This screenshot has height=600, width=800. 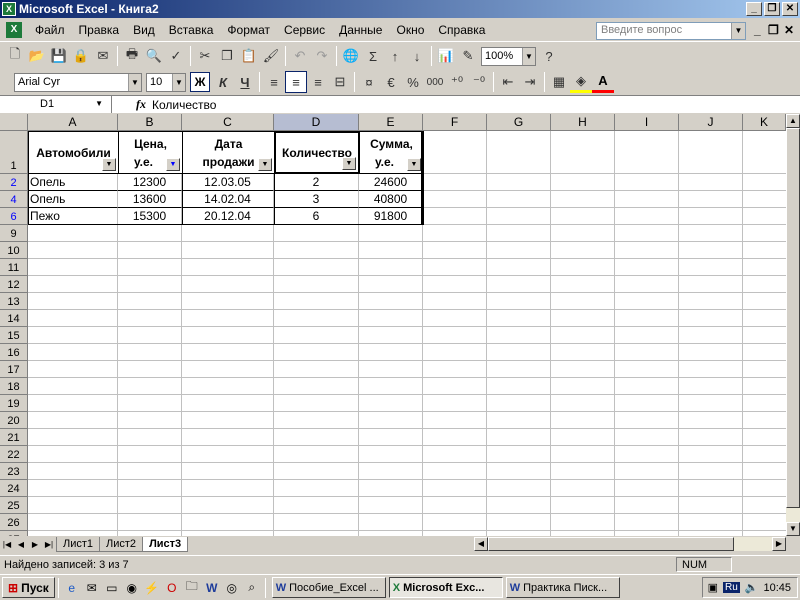 What do you see at coordinates (731, 587) in the screenshot?
I see `language-indicator: Ru` at bounding box center [731, 587].